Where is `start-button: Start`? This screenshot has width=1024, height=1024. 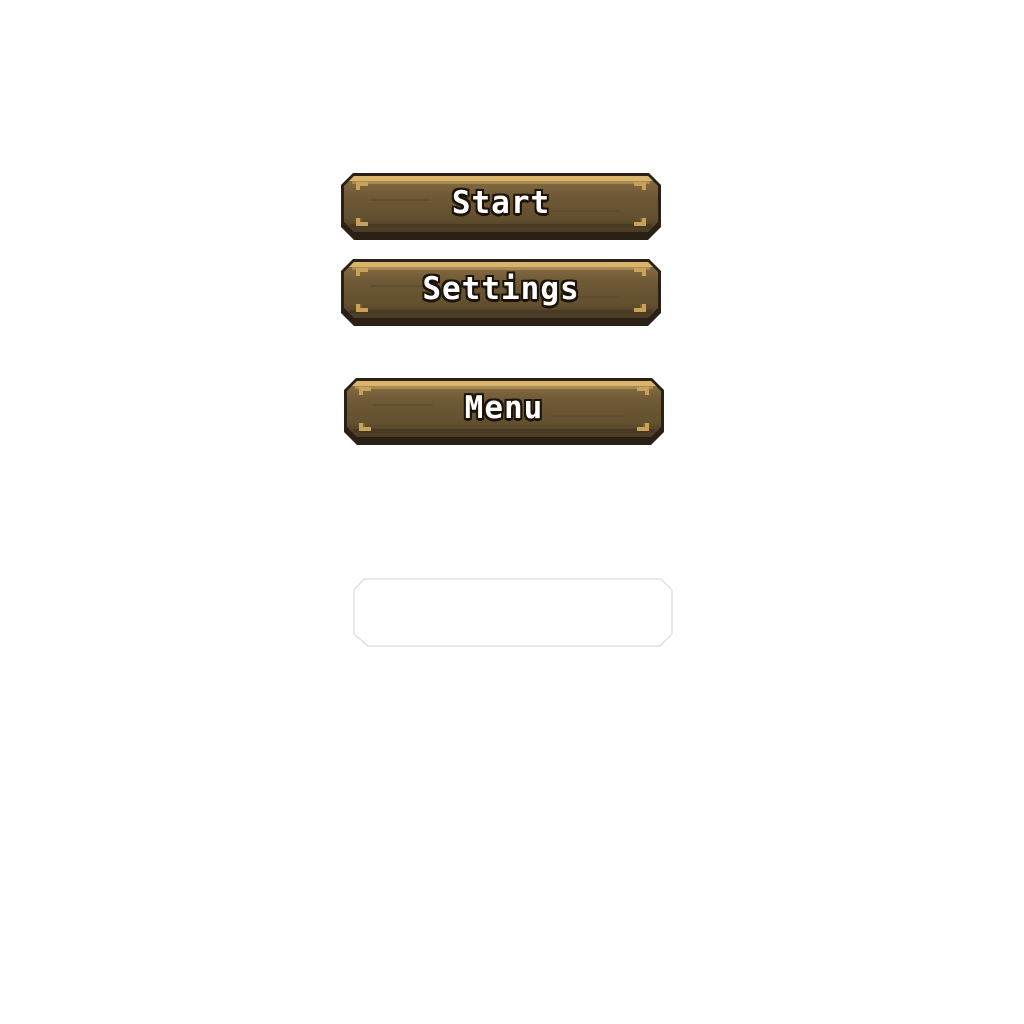
start-button: Start is located at coordinates (501, 206).